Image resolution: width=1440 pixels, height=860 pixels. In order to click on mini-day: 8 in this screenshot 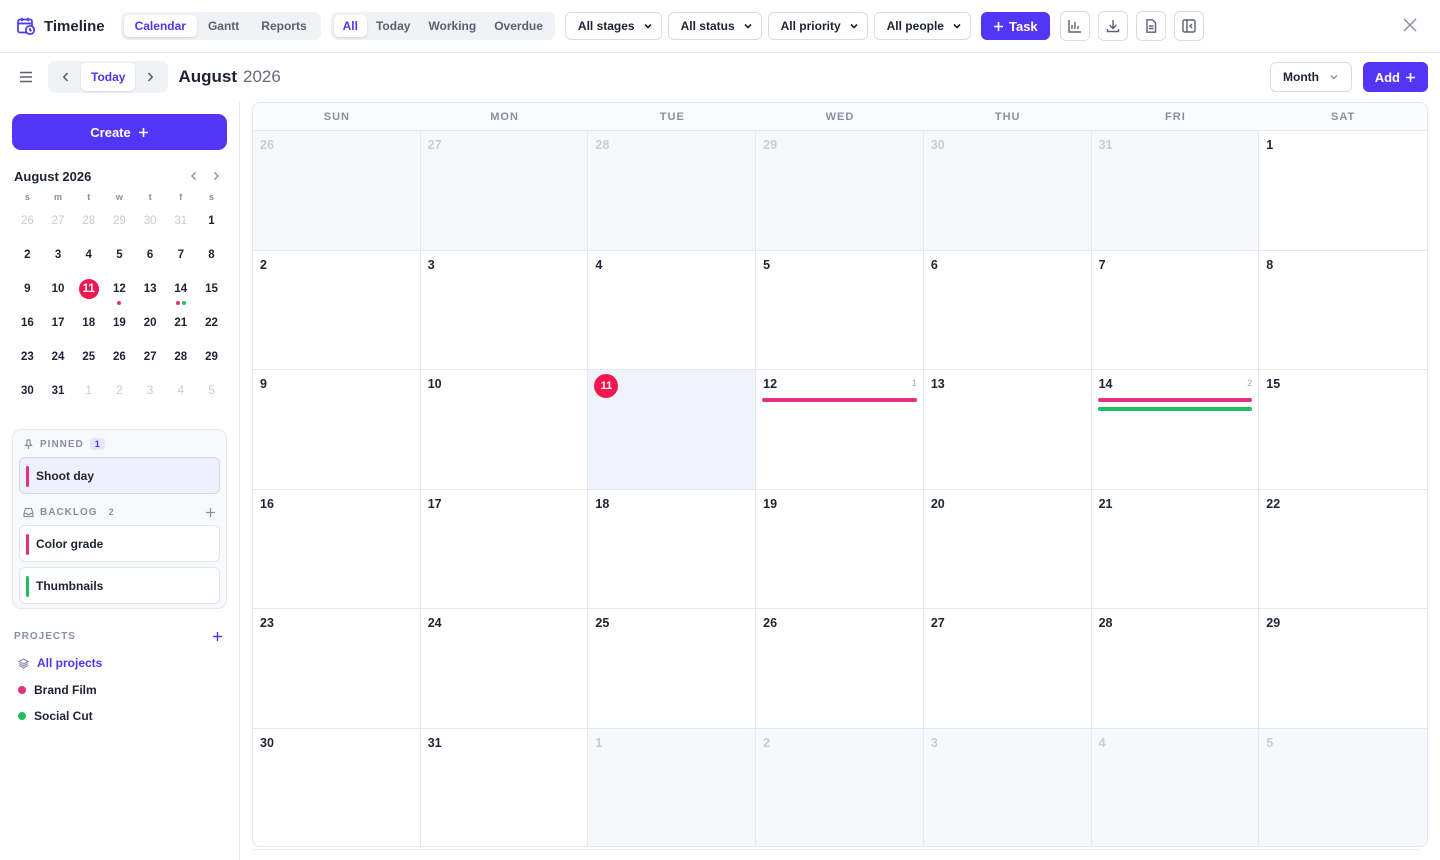, I will do `click(211, 257)`.